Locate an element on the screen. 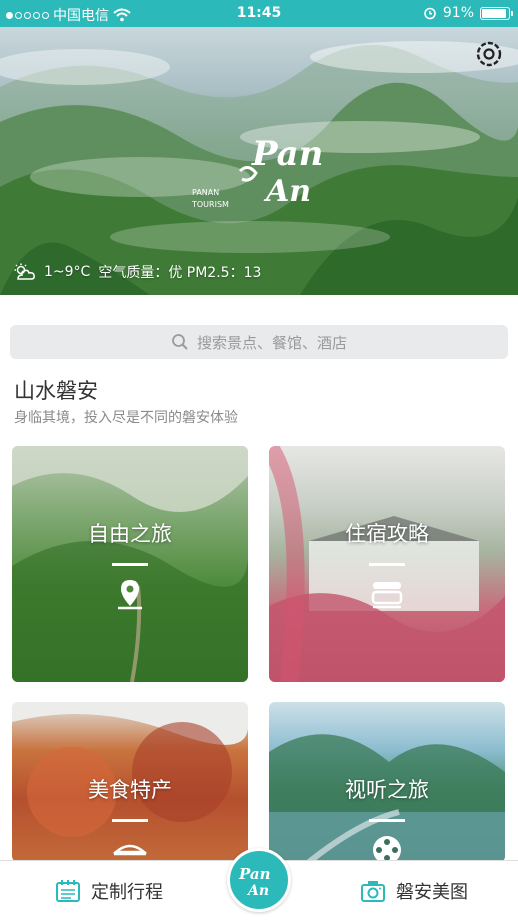  svg-text: PANAN is located at coordinates (205, 192).